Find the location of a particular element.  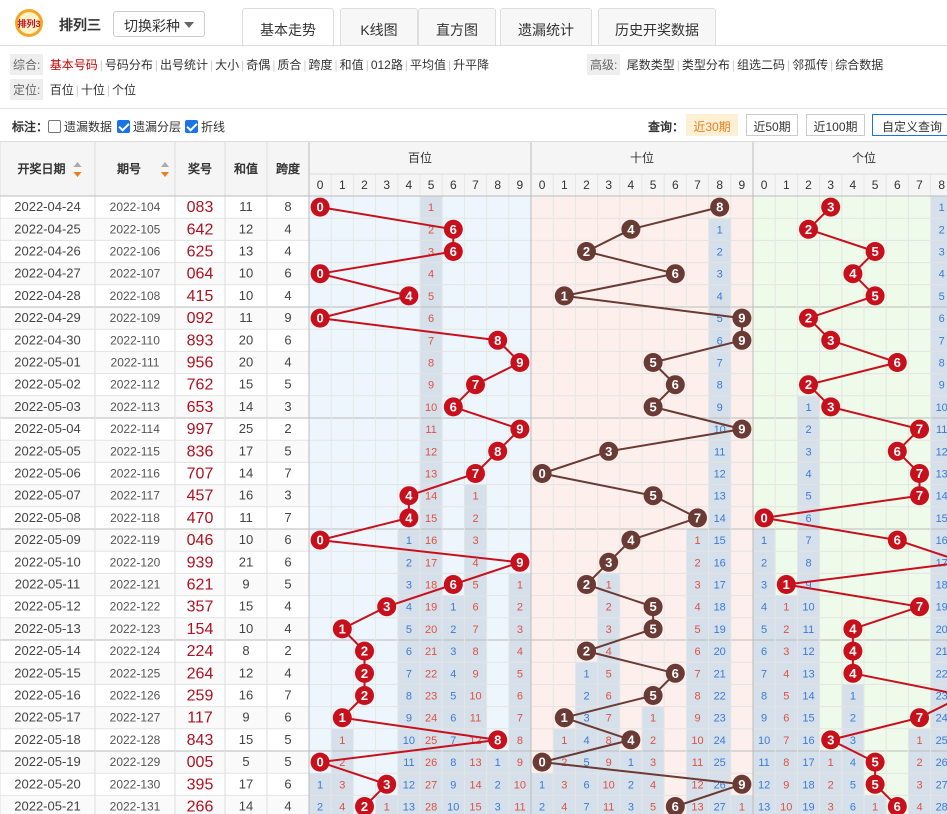

zonghe-item: 出号统计 is located at coordinates (184, 65).